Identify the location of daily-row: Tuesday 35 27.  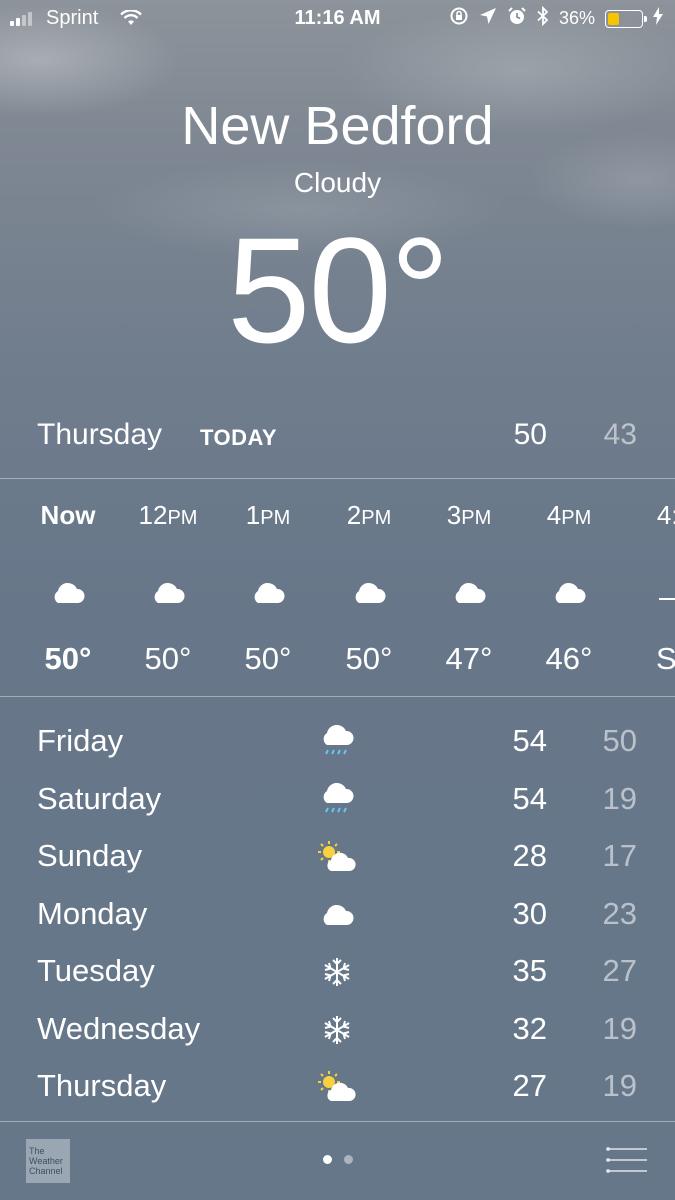
(337, 974).